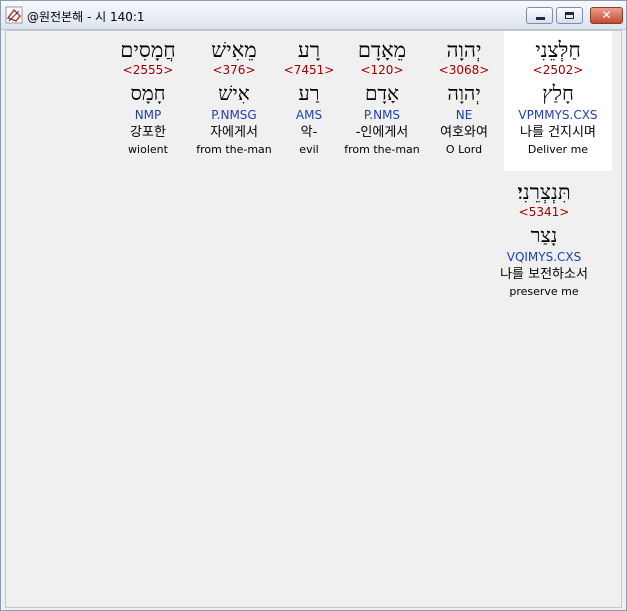 The height and width of the screenshot is (611, 627). Describe the element at coordinates (148, 115) in the screenshot. I see `word-parsing: NMP` at that location.